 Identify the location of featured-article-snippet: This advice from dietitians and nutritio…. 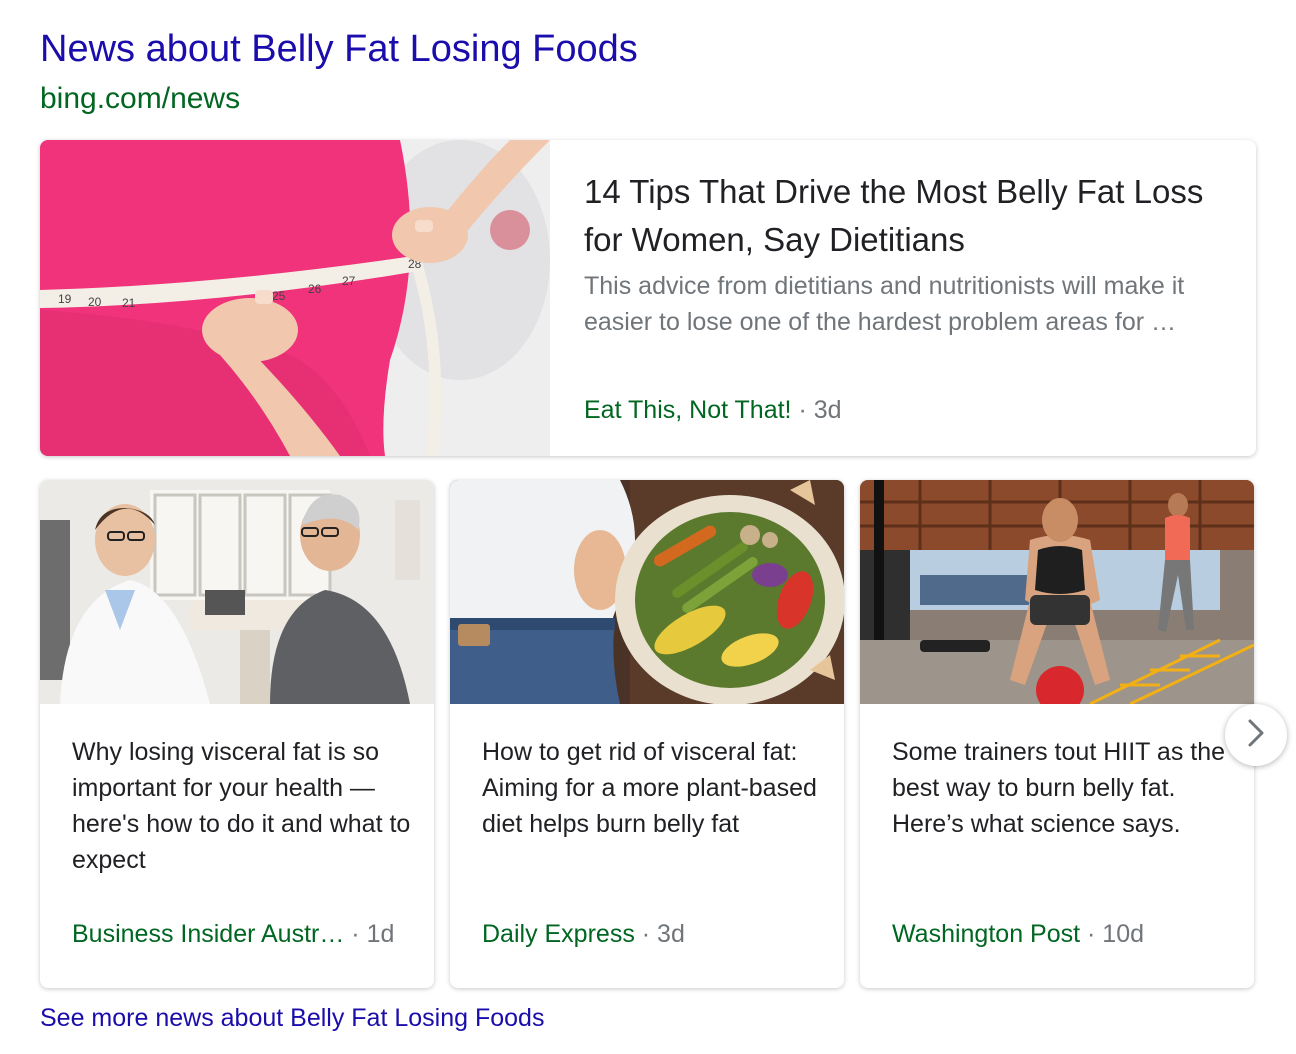
(884, 304).